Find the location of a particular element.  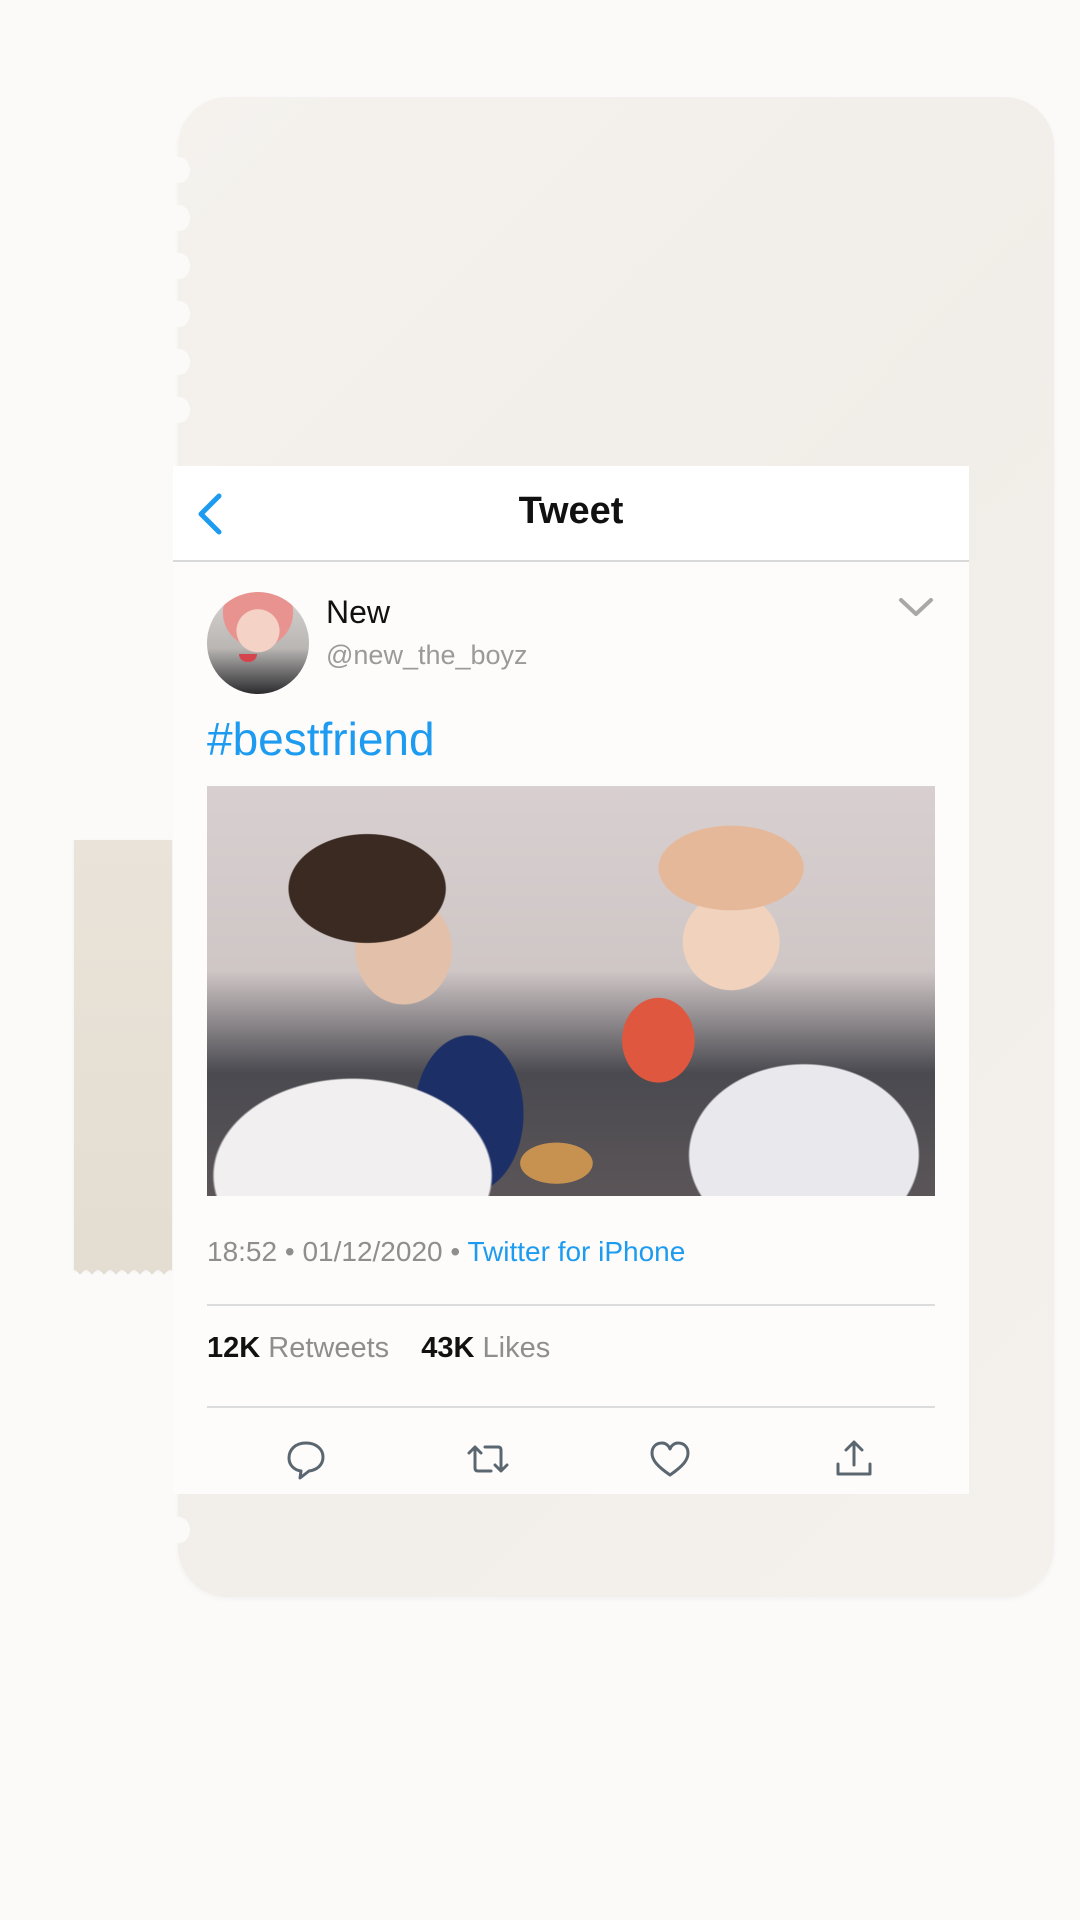

tweet-header: Tweet is located at coordinates (571, 514).